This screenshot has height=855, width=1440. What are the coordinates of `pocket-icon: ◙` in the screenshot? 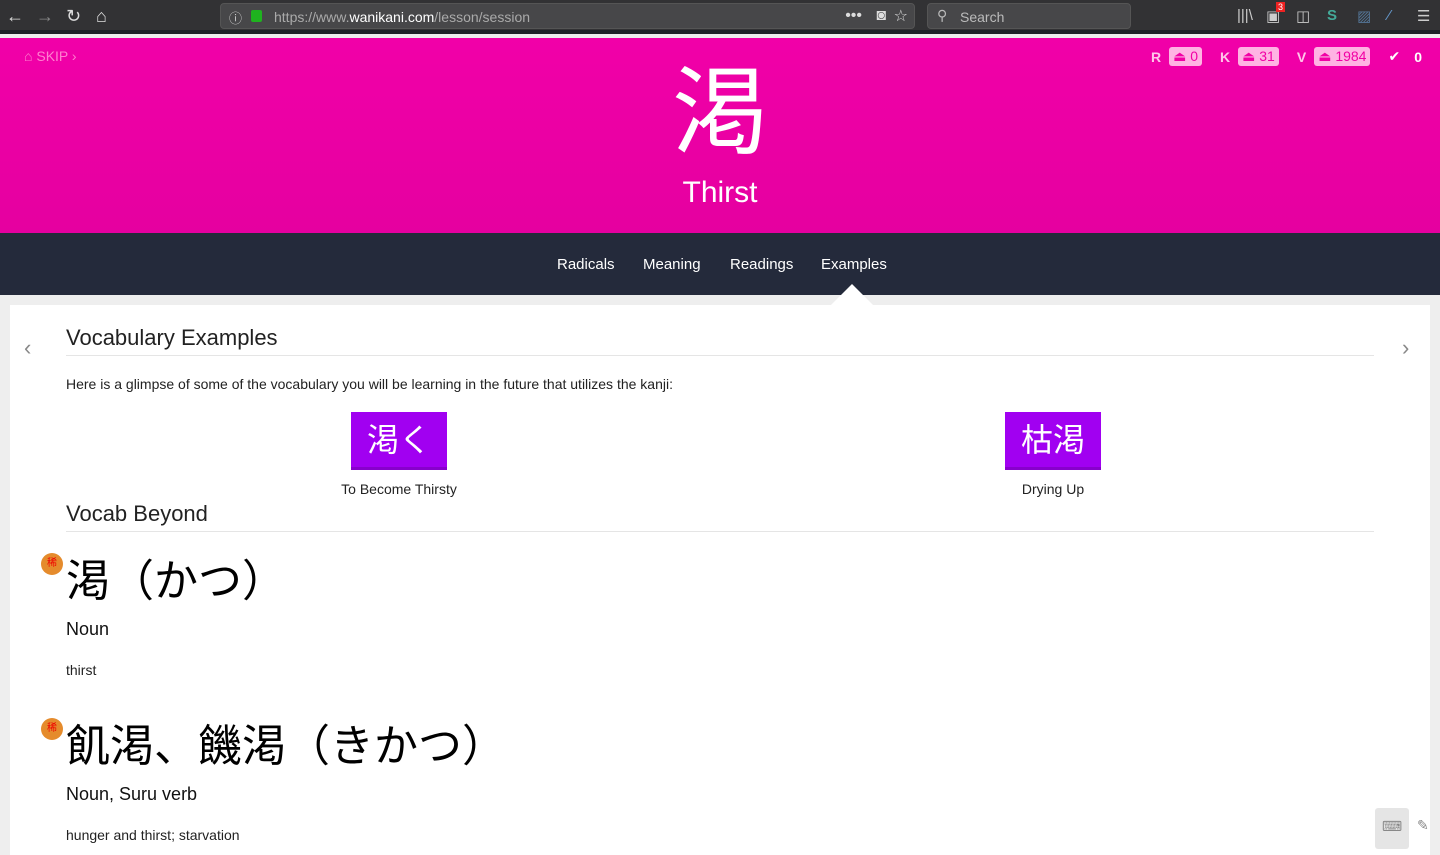 It's located at (881, 16).